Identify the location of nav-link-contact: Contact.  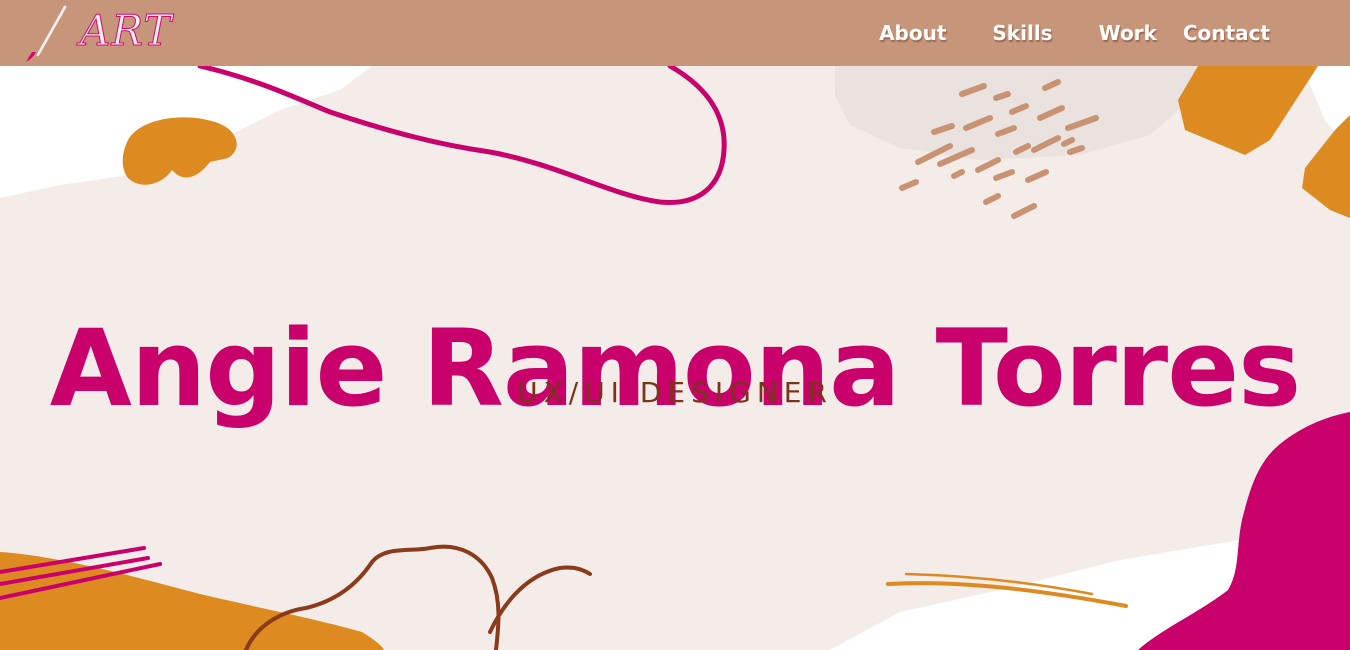
(1226, 33).